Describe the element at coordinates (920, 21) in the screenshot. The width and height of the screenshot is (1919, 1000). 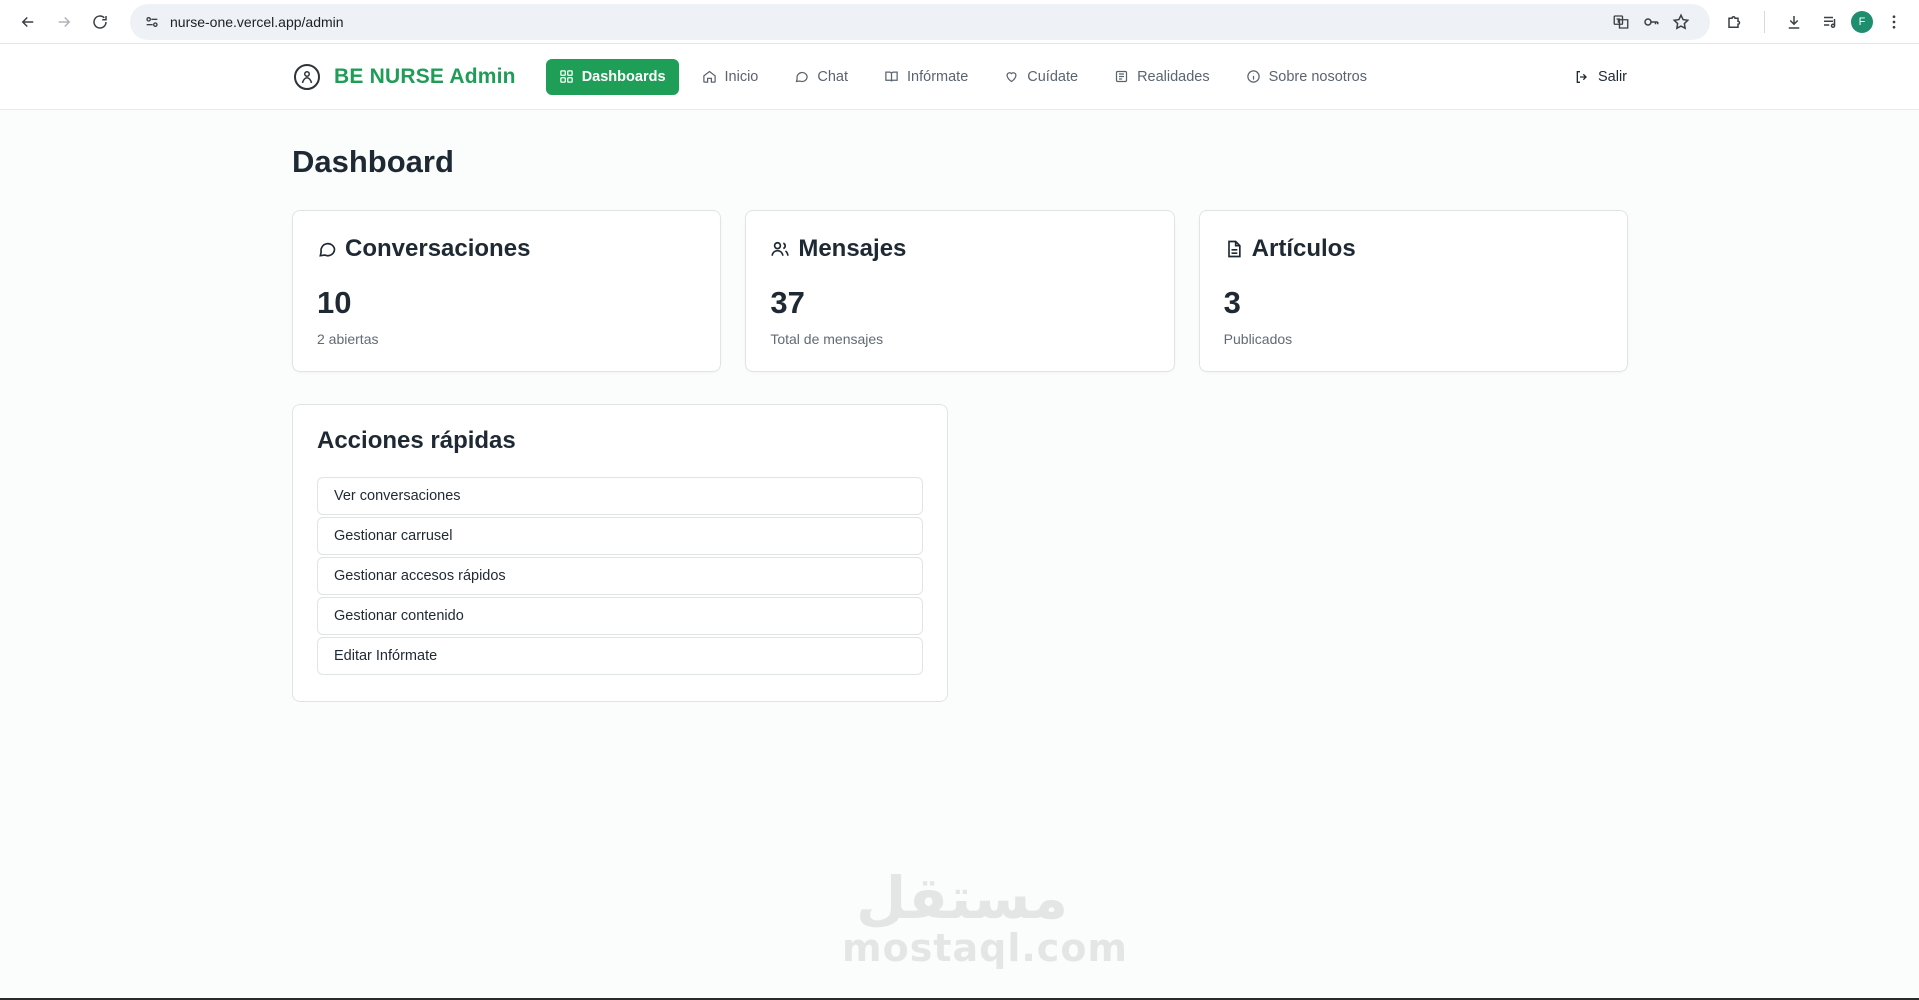
I see `address-bar: nurse-one.vercel.app/admin` at that location.